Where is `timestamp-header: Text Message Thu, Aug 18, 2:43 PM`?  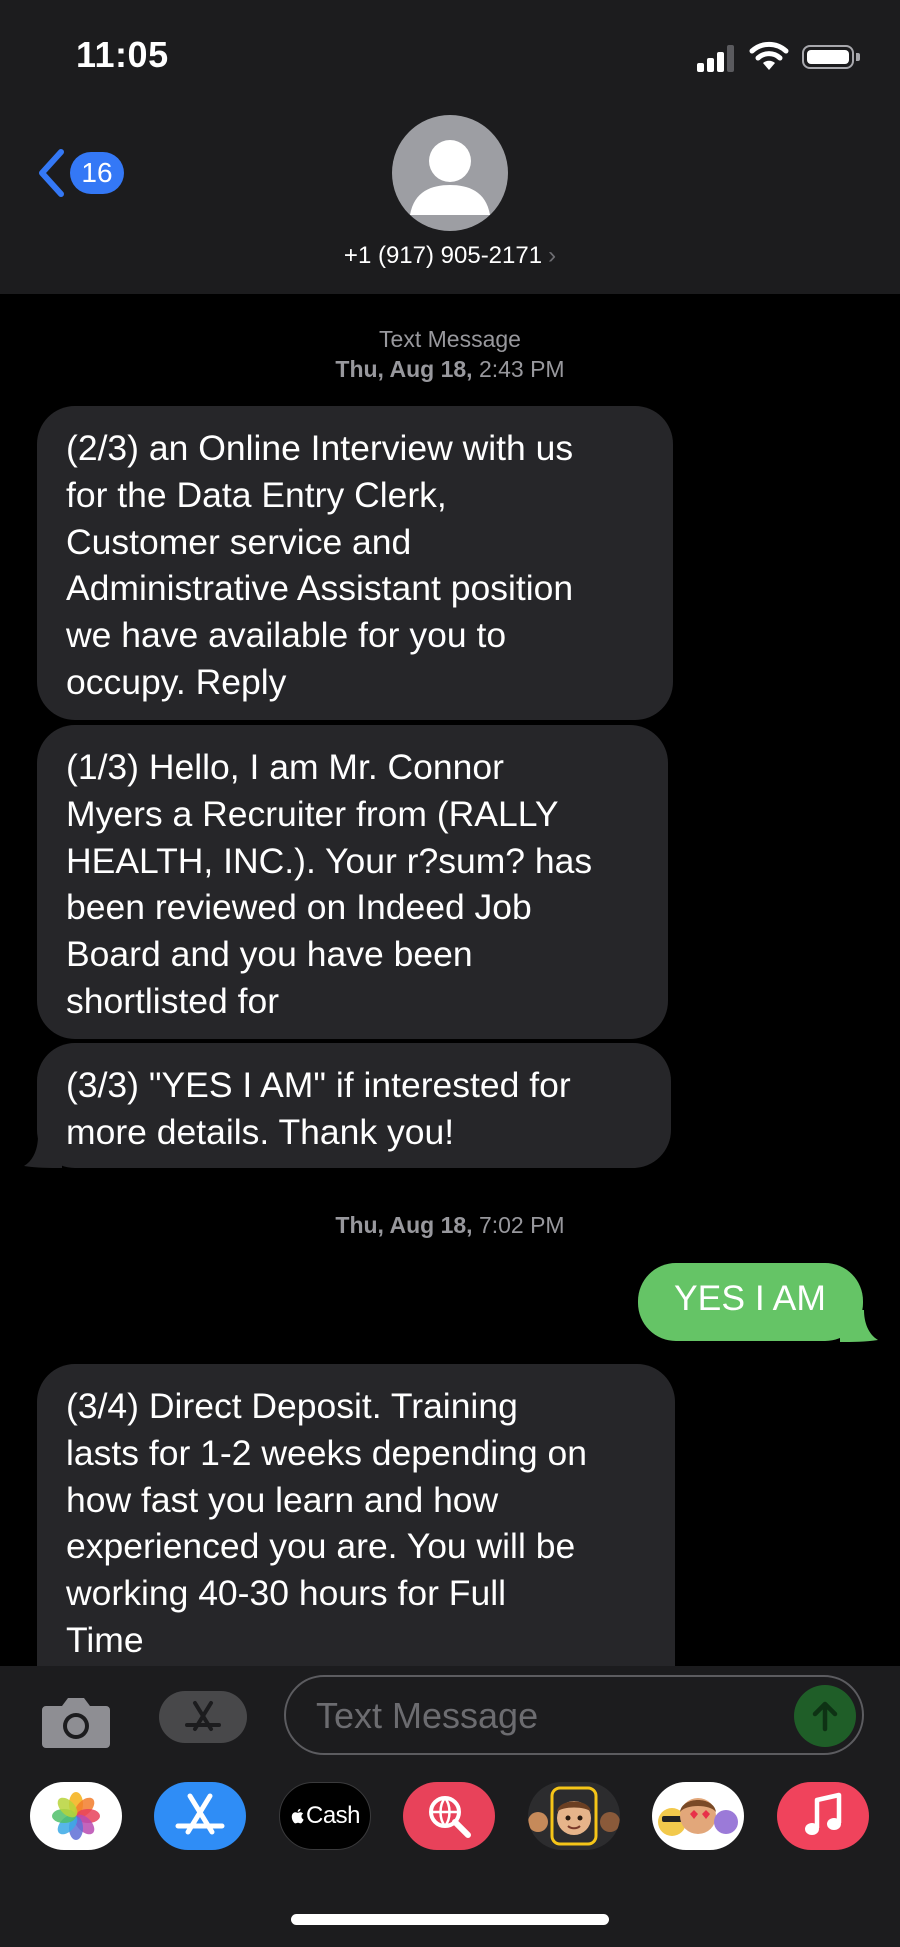
timestamp-header: Text Message Thu, Aug 18, 2:43 PM is located at coordinates (450, 354).